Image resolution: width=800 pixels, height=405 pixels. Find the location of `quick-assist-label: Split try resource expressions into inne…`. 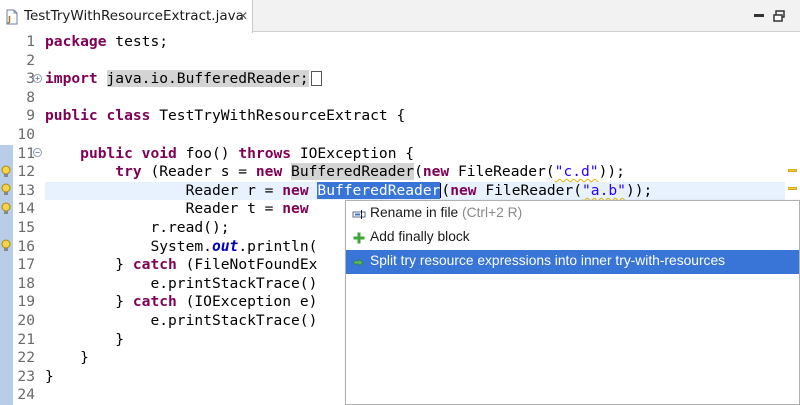

quick-assist-label: Split try resource expressions into inne… is located at coordinates (548, 260).